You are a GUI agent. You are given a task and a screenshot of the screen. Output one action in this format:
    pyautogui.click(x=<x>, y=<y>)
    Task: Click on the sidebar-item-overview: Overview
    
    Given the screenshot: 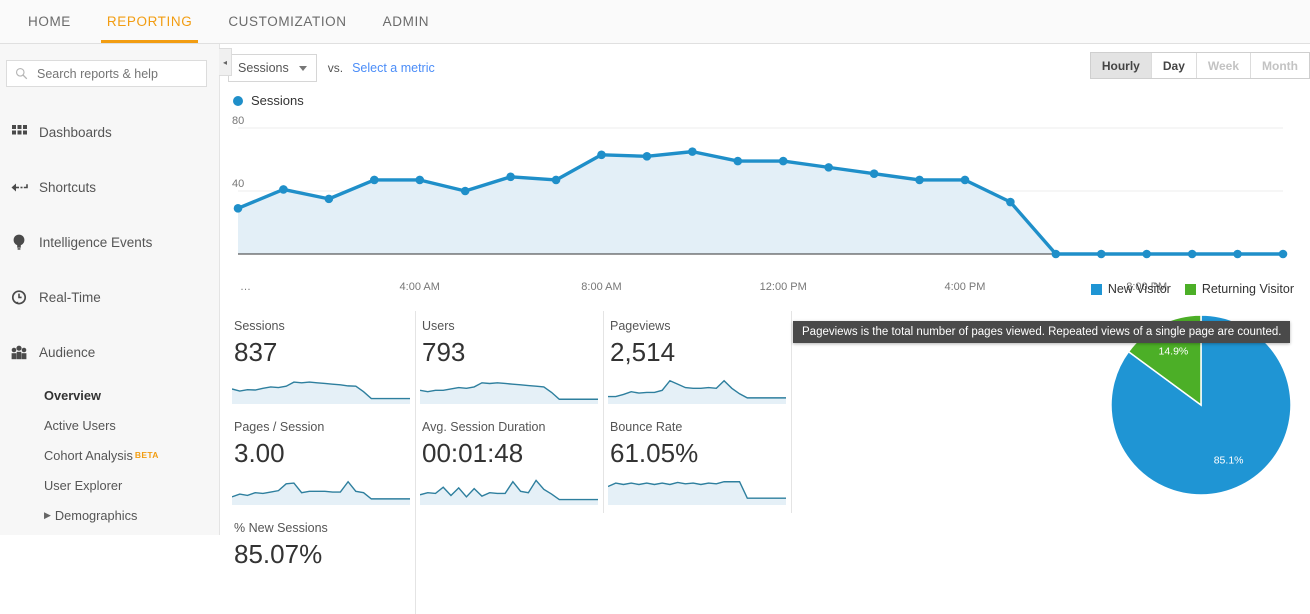 What is the action you would take?
    pyautogui.click(x=131, y=395)
    